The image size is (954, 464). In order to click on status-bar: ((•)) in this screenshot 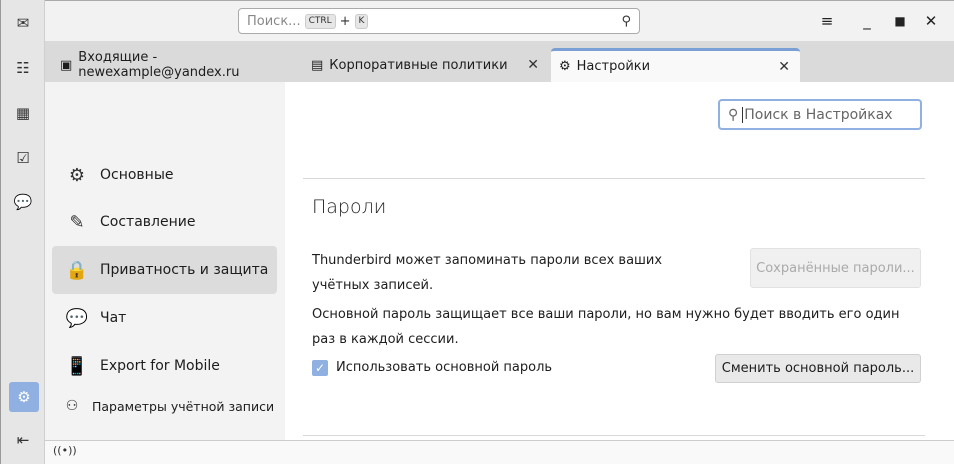, I will do `click(499, 452)`.